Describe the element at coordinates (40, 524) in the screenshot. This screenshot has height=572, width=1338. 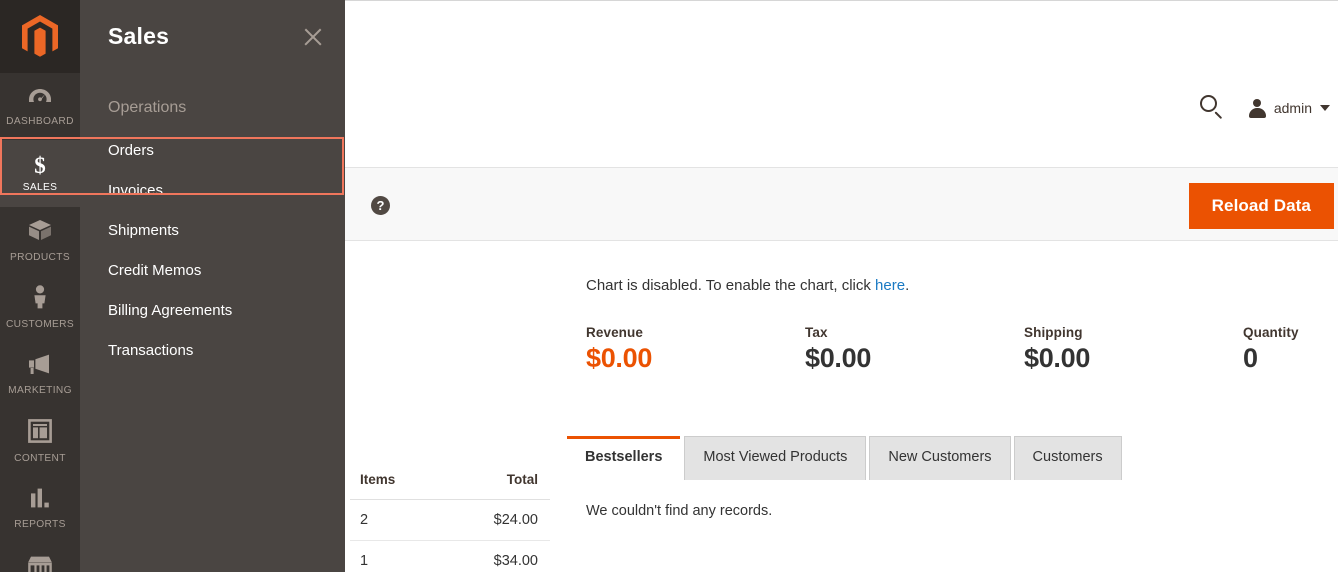
I see `sidebar-item-label: REPORTS` at that location.